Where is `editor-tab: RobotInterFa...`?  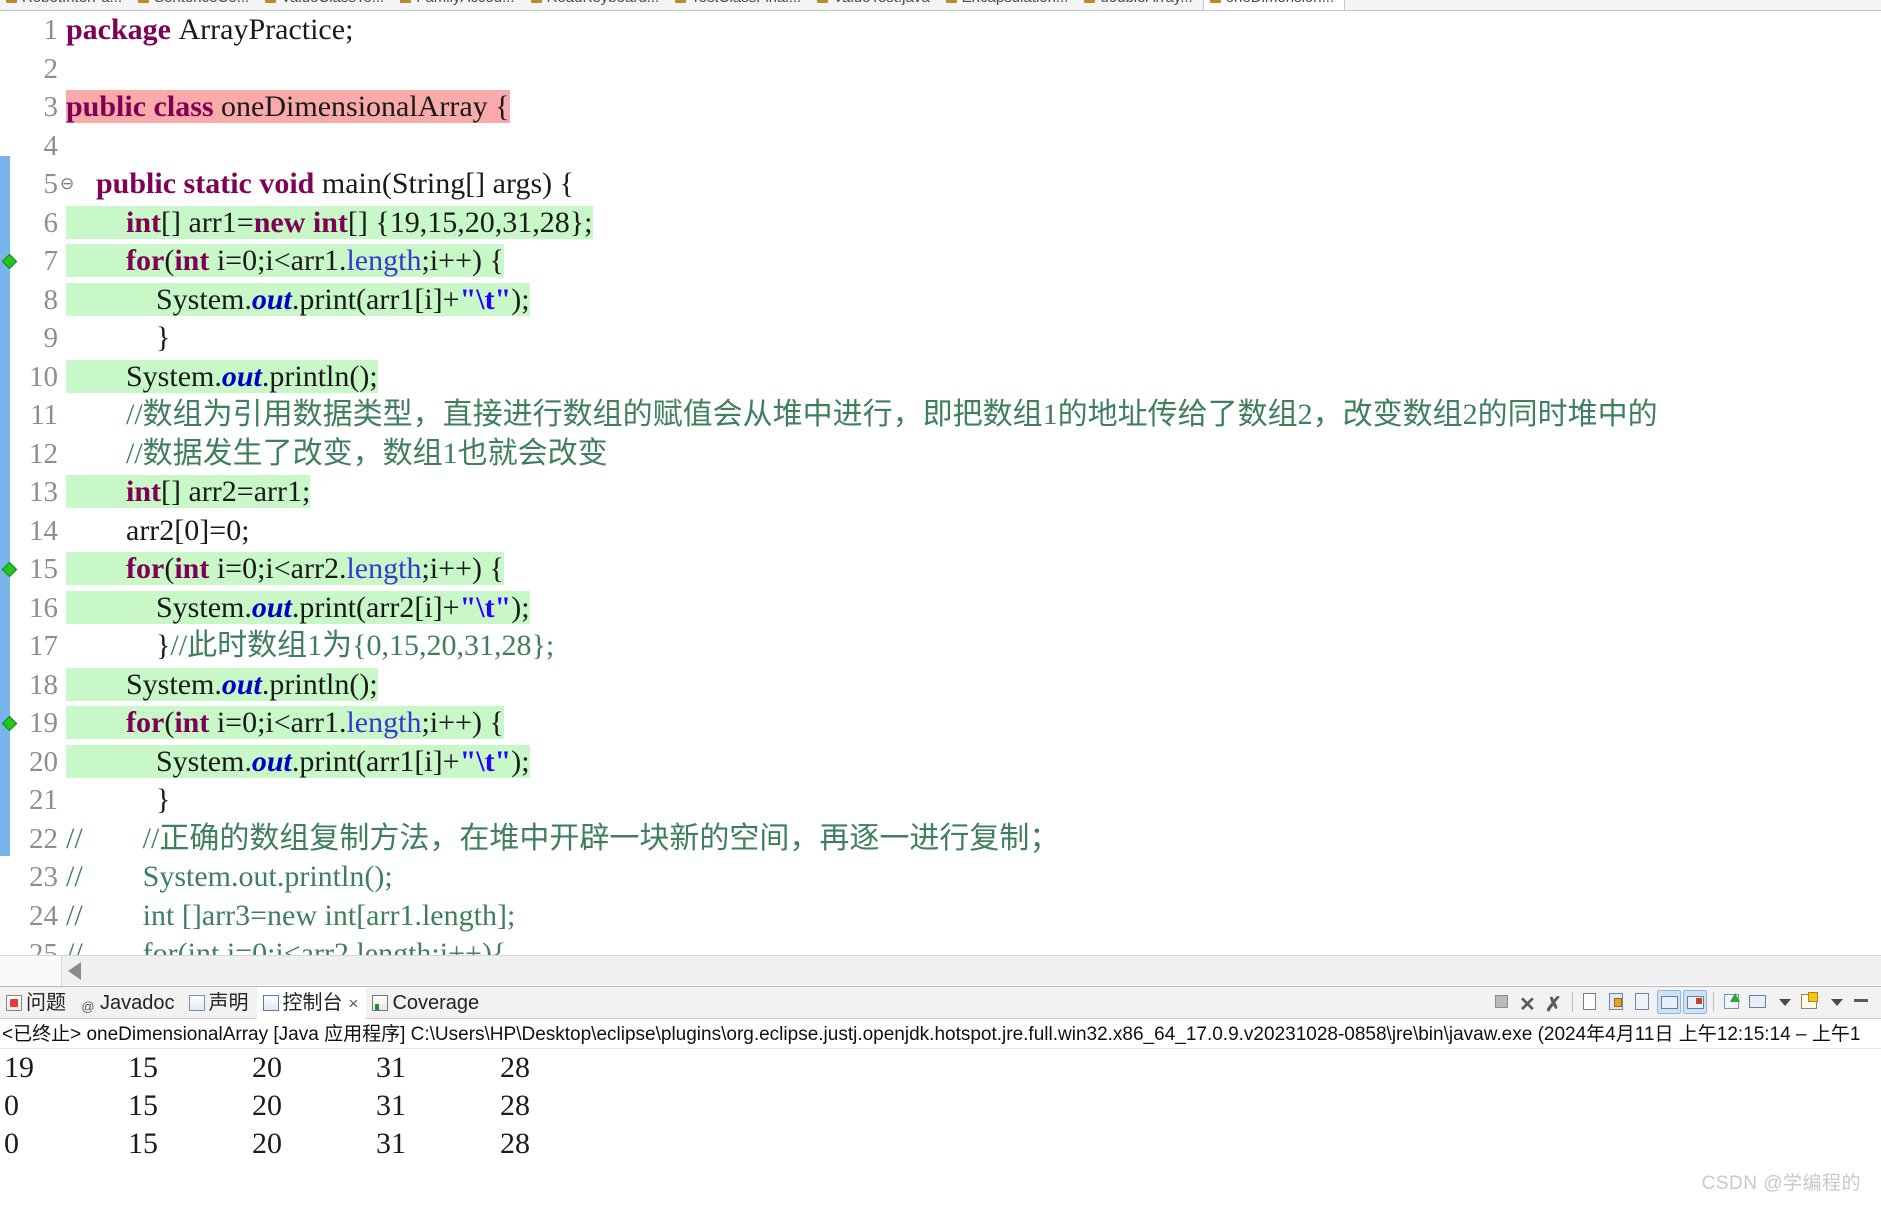
editor-tab: RobotInterFa... is located at coordinates (66, 5).